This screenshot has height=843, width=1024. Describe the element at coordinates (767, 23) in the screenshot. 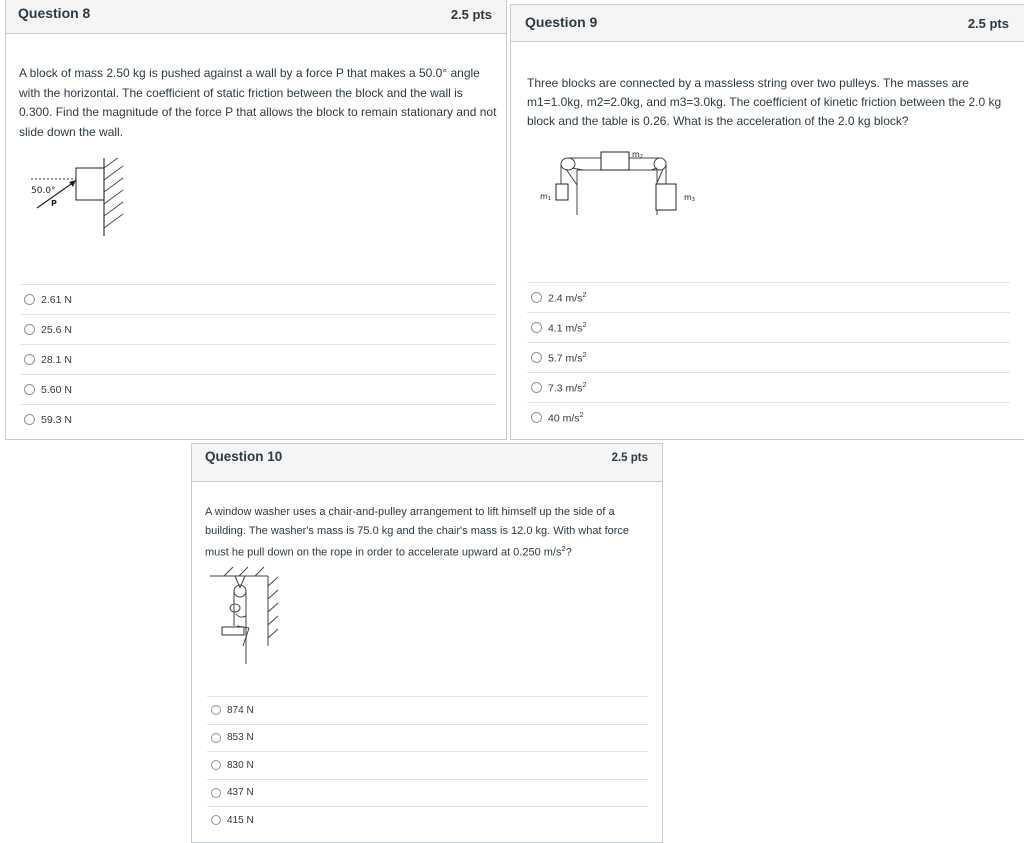

I see `question-header: Question 9 2.5 pts` at that location.